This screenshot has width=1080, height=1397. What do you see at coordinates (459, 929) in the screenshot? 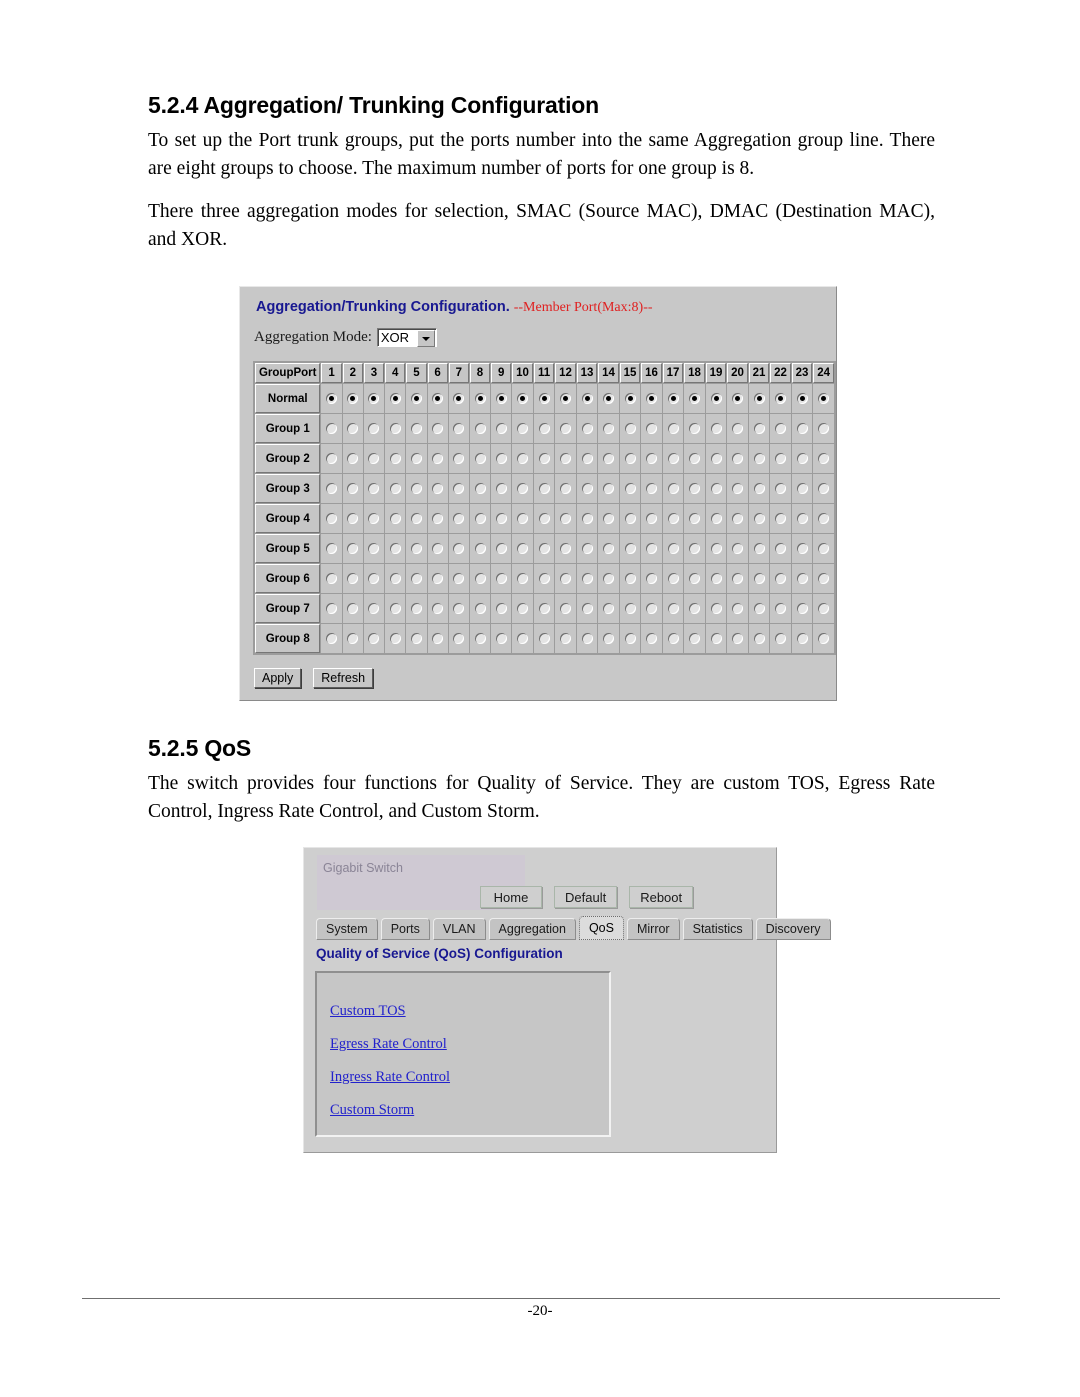
I see `tab-vlan: VLAN` at bounding box center [459, 929].